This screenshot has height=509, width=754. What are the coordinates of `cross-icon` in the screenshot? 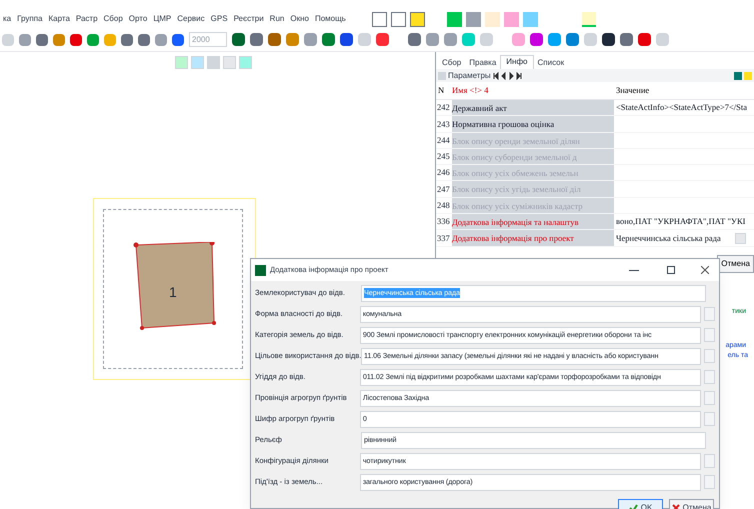 It's located at (676, 506).